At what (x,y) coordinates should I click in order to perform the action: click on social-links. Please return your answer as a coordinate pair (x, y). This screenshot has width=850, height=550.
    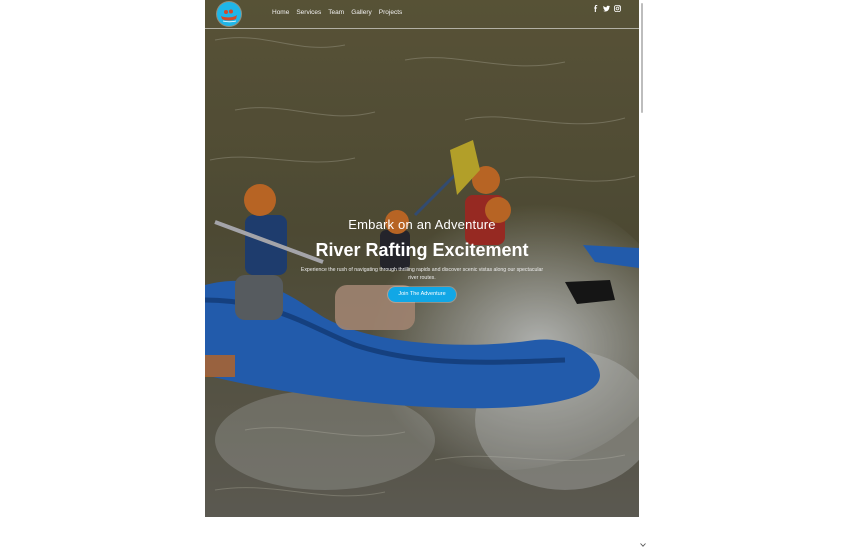
    Looking at the image, I should click on (606, 8).